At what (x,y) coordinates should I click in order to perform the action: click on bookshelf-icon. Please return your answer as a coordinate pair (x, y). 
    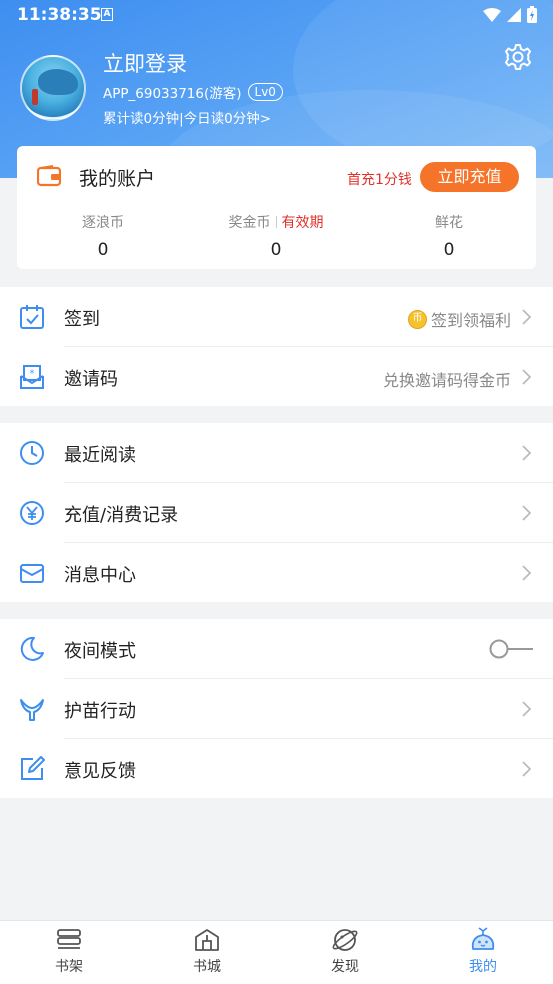
    Looking at the image, I should click on (69, 939).